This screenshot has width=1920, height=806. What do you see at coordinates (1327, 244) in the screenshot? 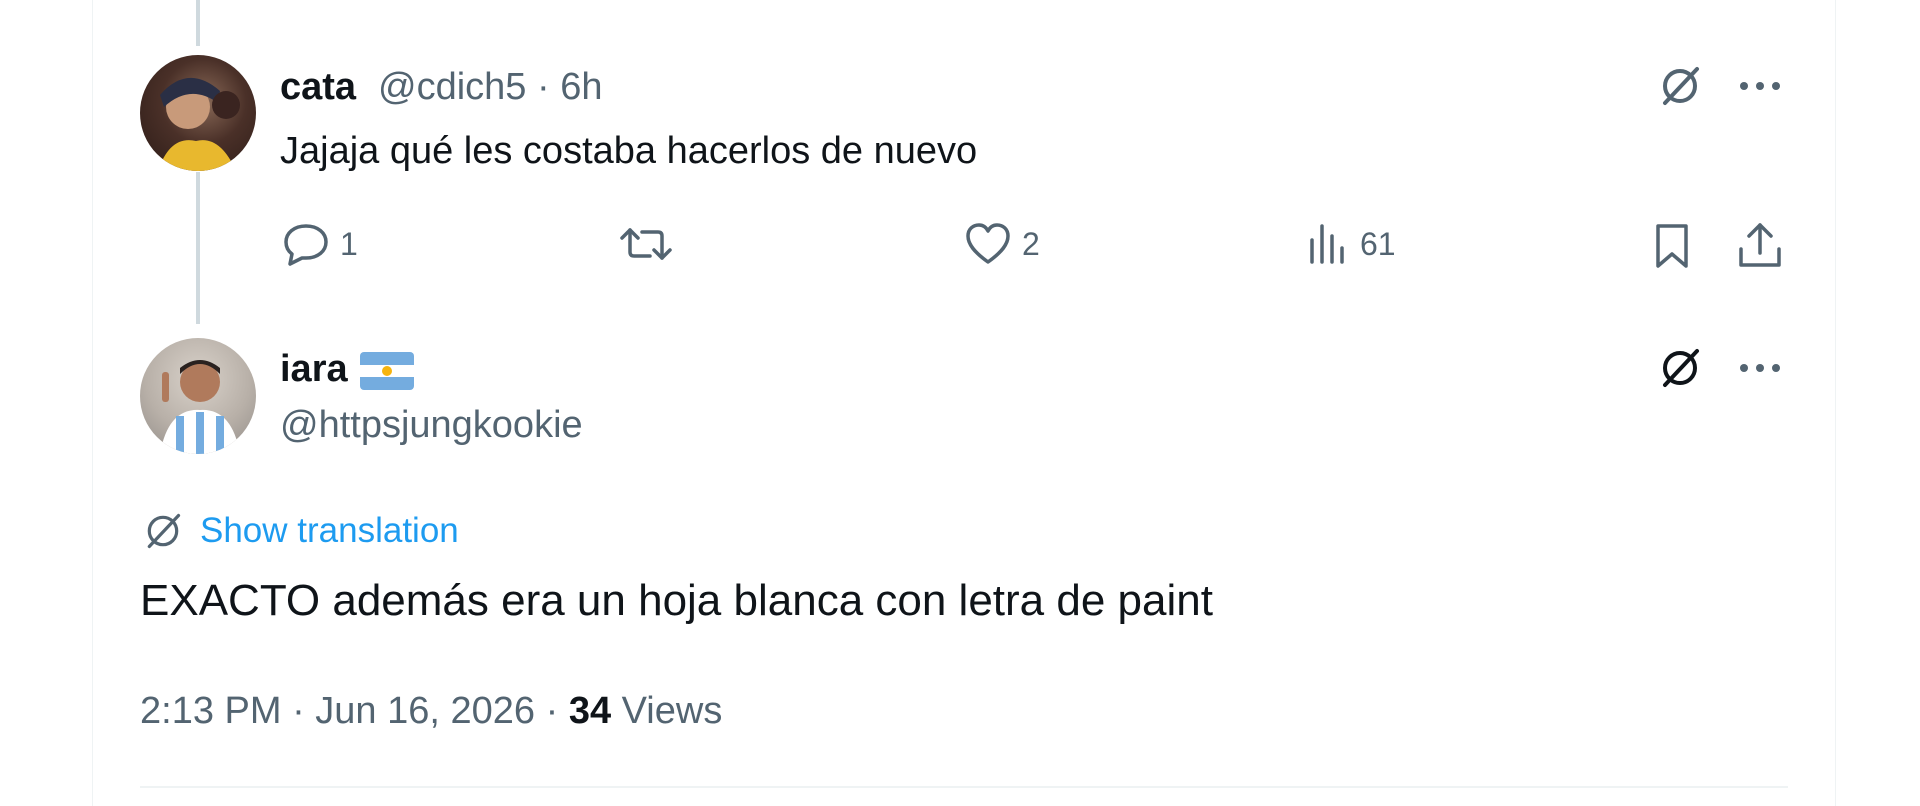
I see `analytics-icon` at bounding box center [1327, 244].